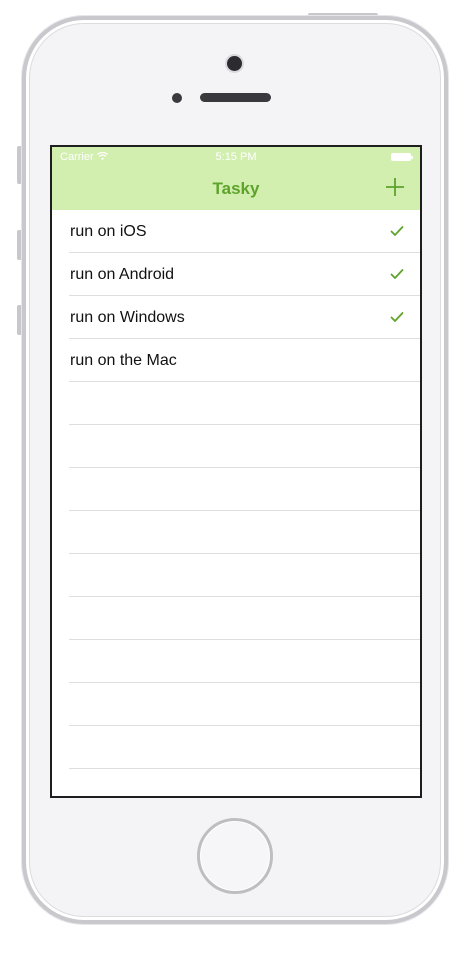  What do you see at coordinates (402, 157) in the screenshot?
I see `battery-icon` at bounding box center [402, 157].